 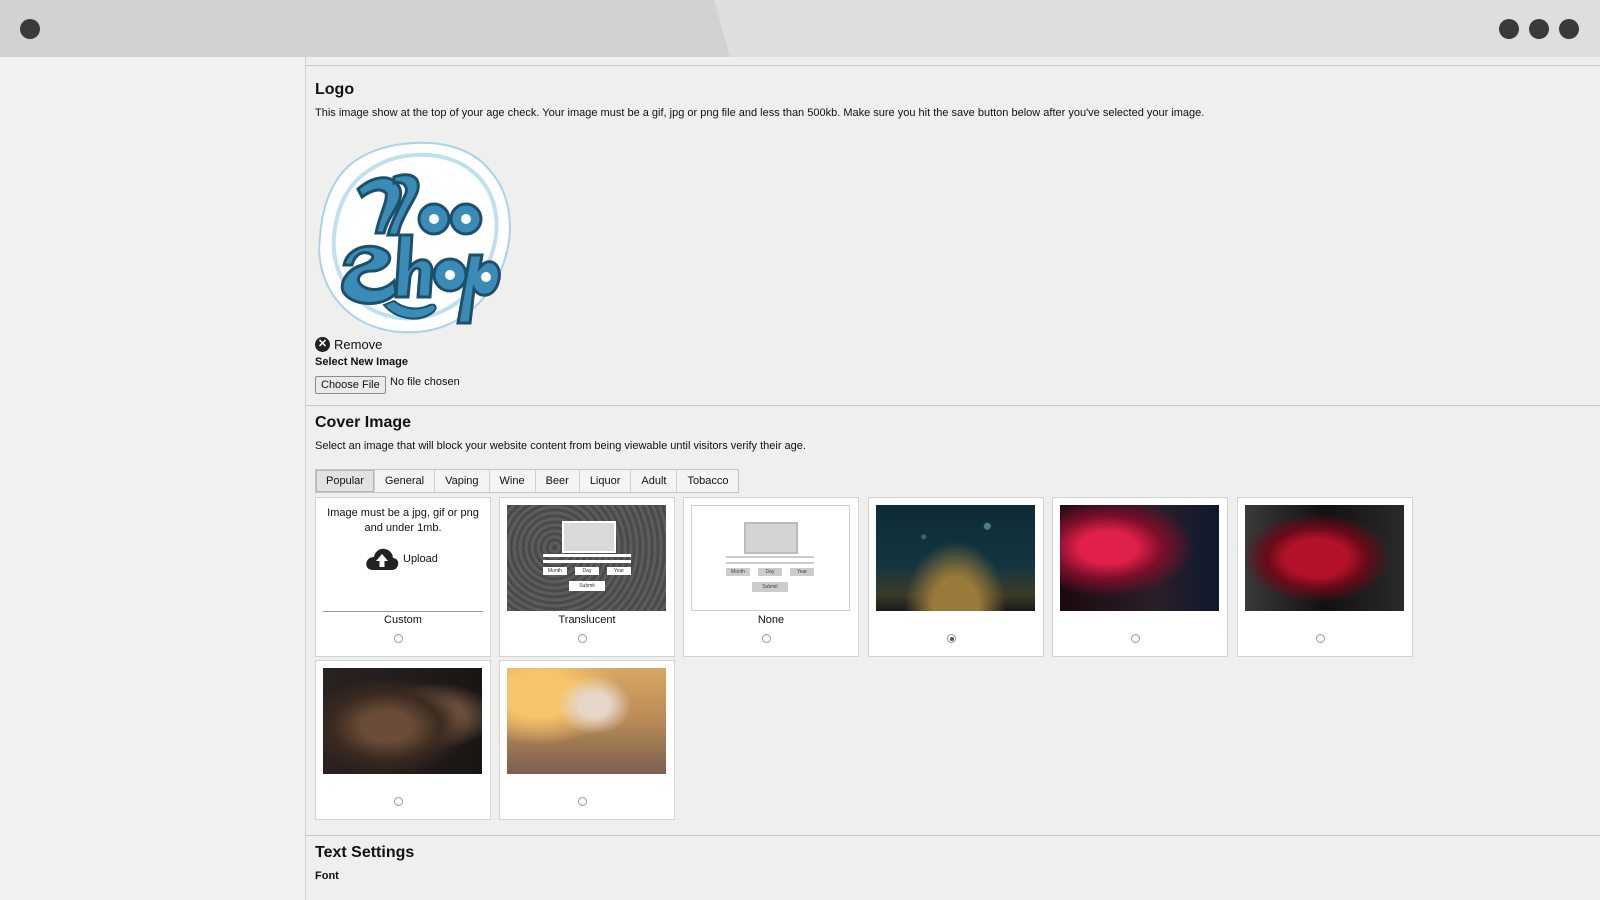 I want to click on logo-section-title: Logo, so click(x=335, y=89).